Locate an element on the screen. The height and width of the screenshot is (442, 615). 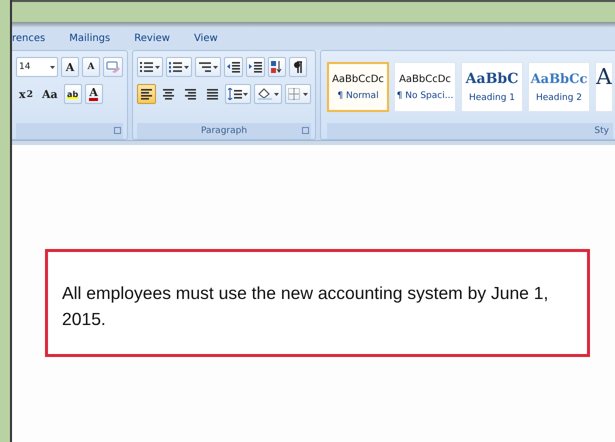
ribbon-tab: rences is located at coordinates (36, 38).